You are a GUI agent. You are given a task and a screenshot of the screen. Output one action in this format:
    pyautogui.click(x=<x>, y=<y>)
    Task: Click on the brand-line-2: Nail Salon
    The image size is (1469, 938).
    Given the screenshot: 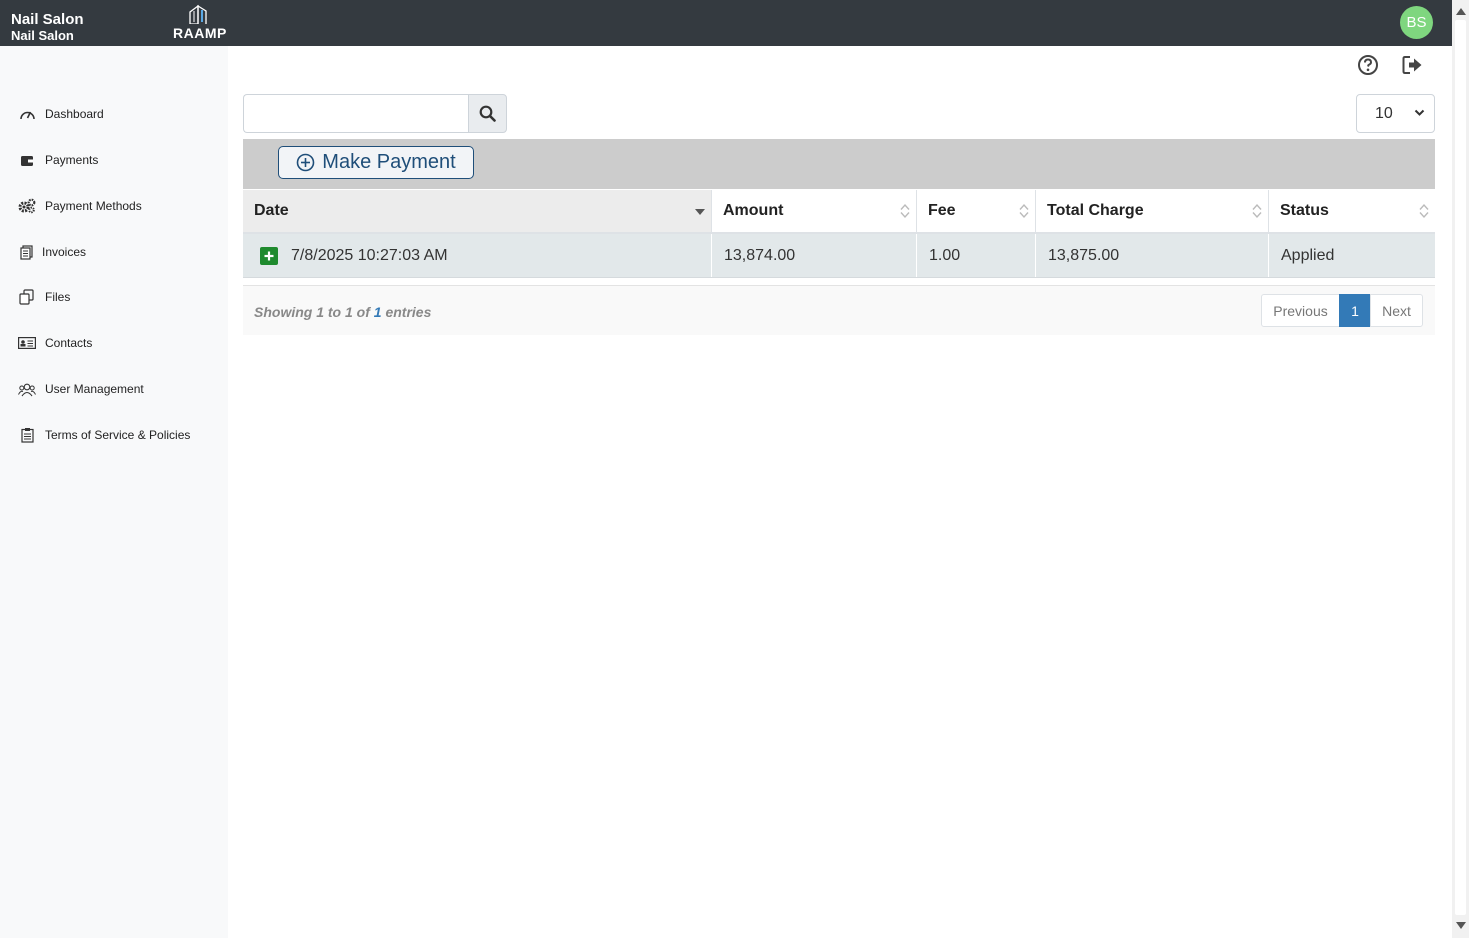 What is the action you would take?
    pyautogui.click(x=42, y=35)
    